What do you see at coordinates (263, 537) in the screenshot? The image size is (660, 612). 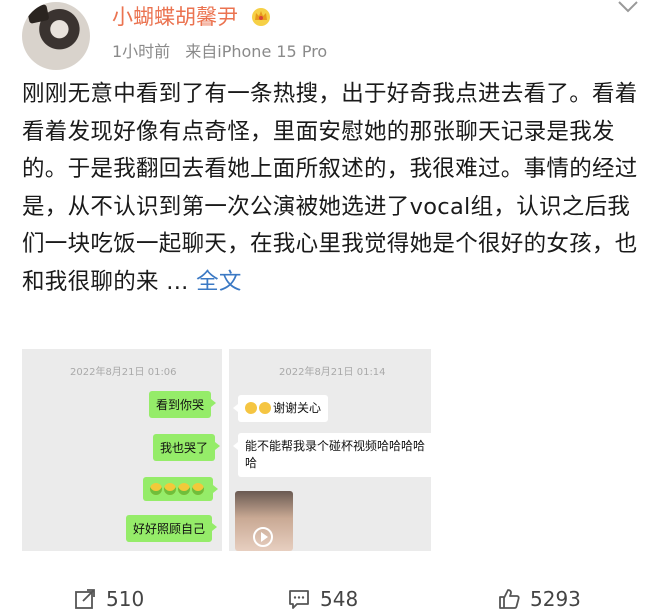 I see `play-icon` at bounding box center [263, 537].